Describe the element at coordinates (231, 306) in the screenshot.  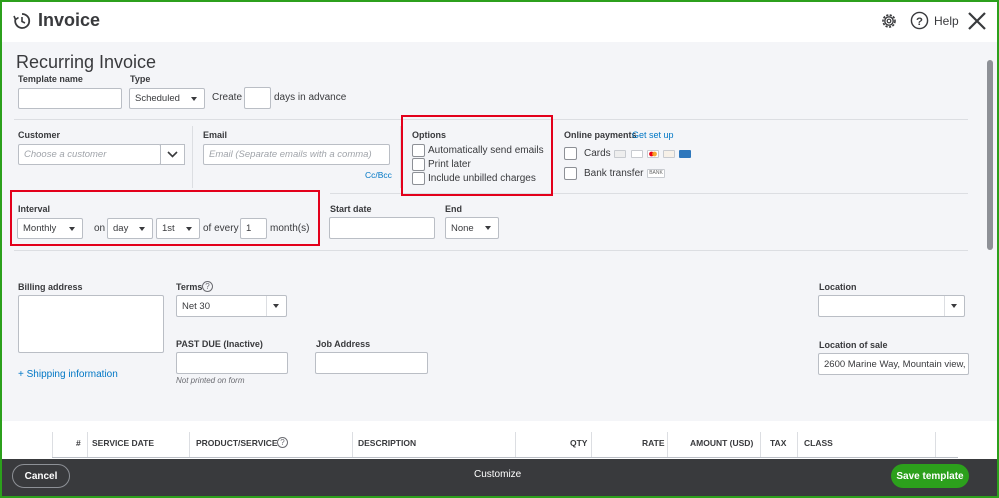
I see `terms-select: Net 30` at that location.